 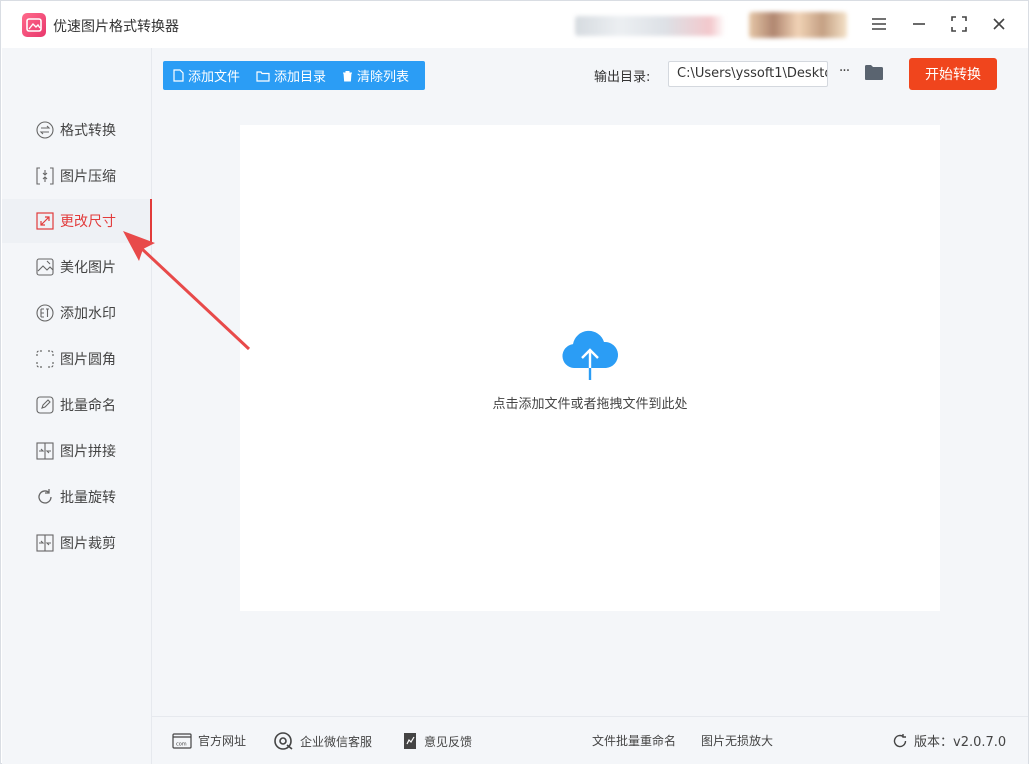 I want to click on wechat-service-link: 企业微信客服, so click(x=323, y=741).